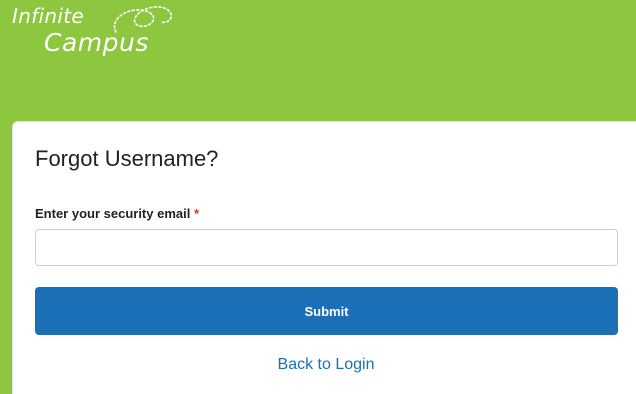 This screenshot has width=636, height=394. What do you see at coordinates (127, 158) in the screenshot?
I see `page-title: Forgot Username?` at bounding box center [127, 158].